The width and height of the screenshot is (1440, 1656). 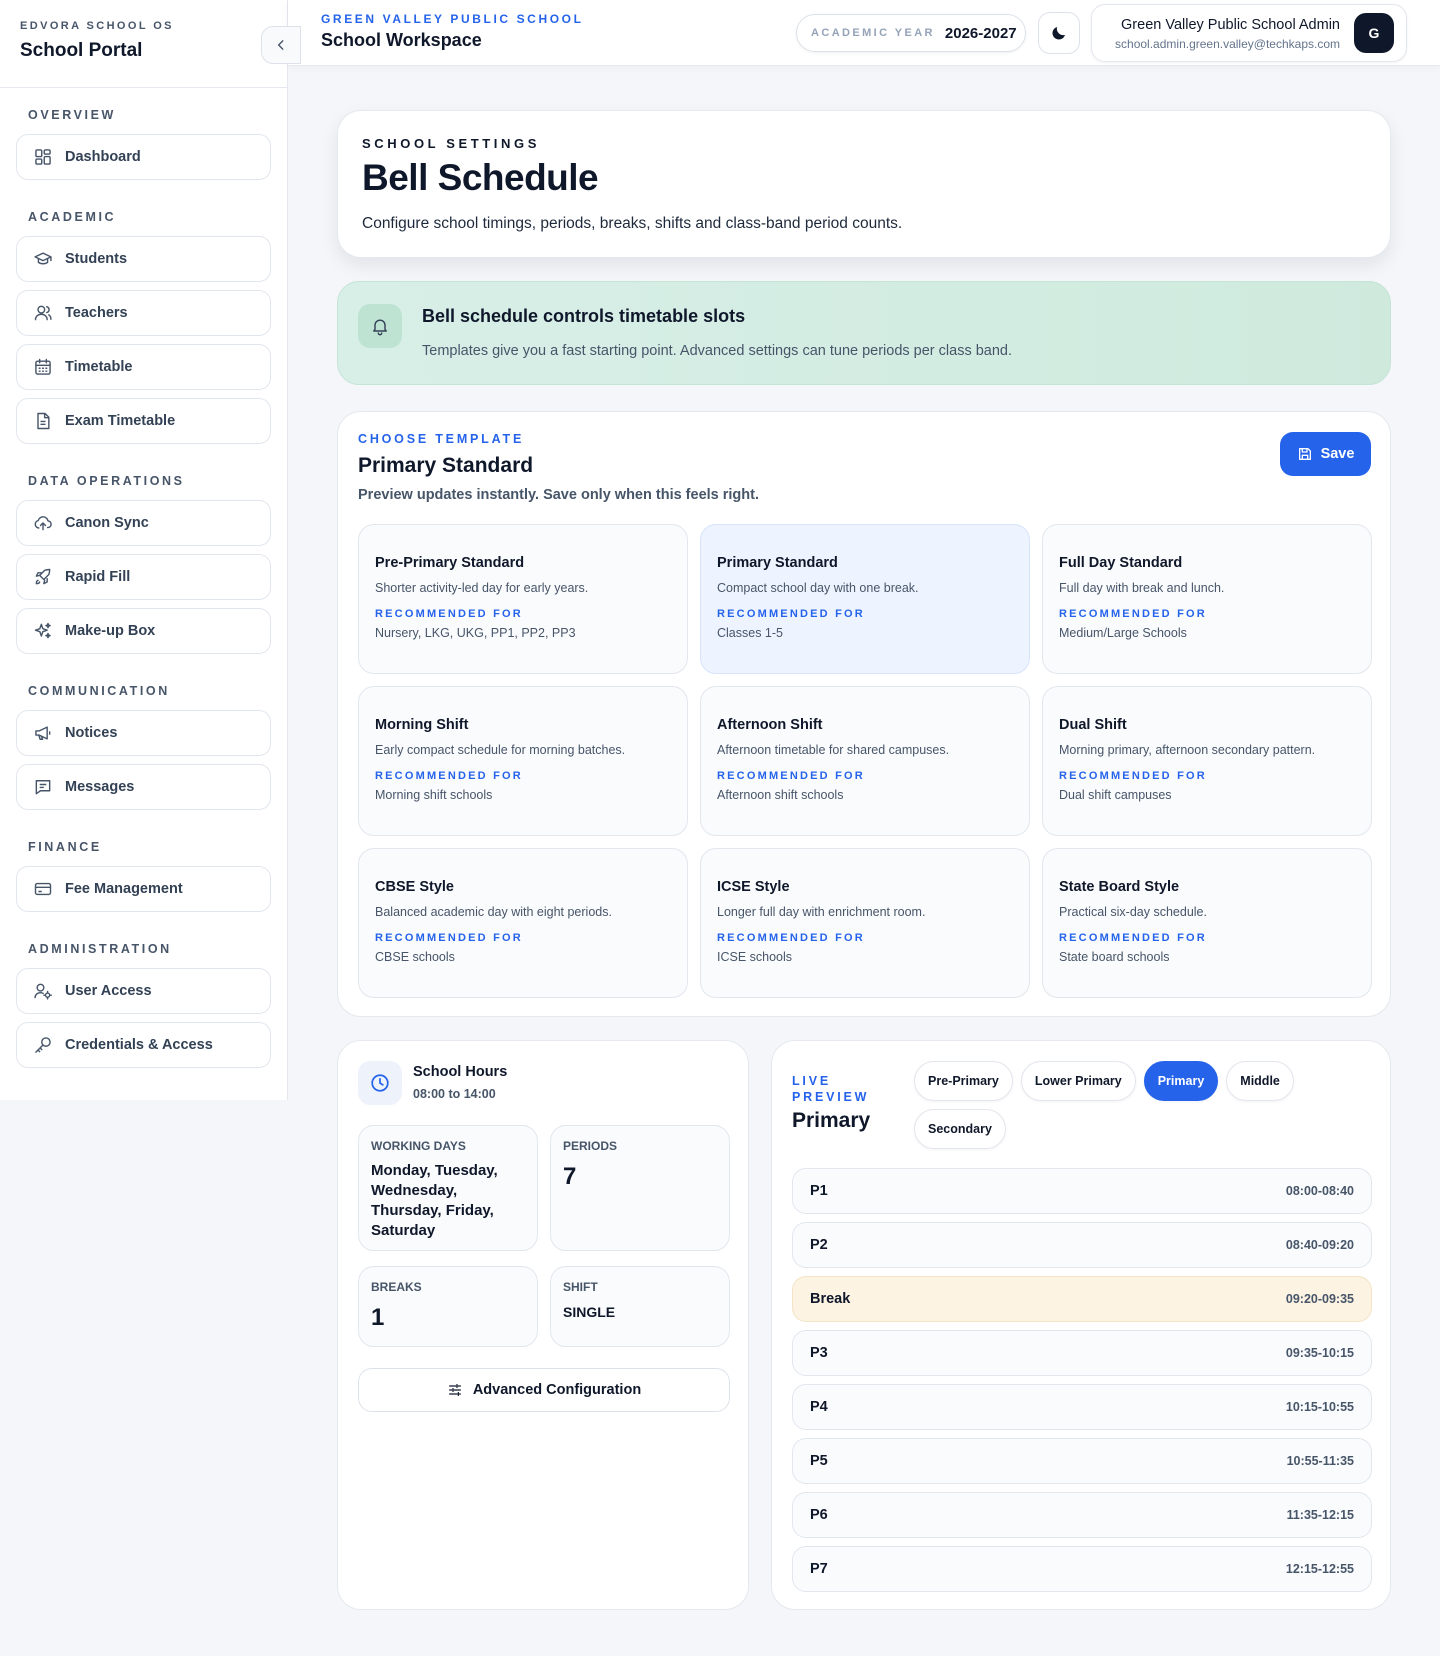 What do you see at coordinates (1082, 1191) in the screenshot?
I see `period-row: P1 08:00-08:40` at bounding box center [1082, 1191].